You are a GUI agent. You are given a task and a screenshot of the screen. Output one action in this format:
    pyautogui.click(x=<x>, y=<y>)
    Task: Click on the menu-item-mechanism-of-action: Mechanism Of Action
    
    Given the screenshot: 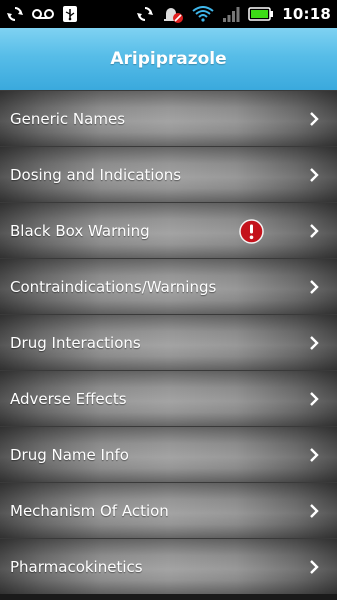 What is the action you would take?
    pyautogui.click(x=168, y=510)
    